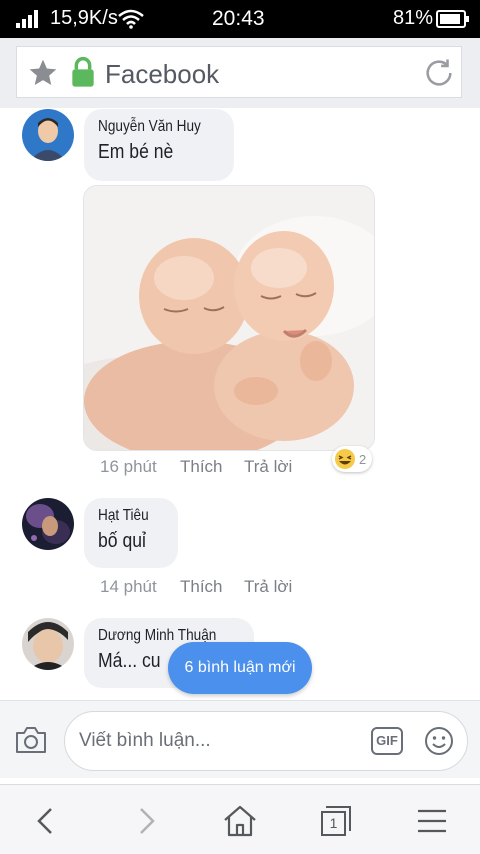  I want to click on comment-bubble: Hạt Tiêu bố quỉ, so click(131, 533).